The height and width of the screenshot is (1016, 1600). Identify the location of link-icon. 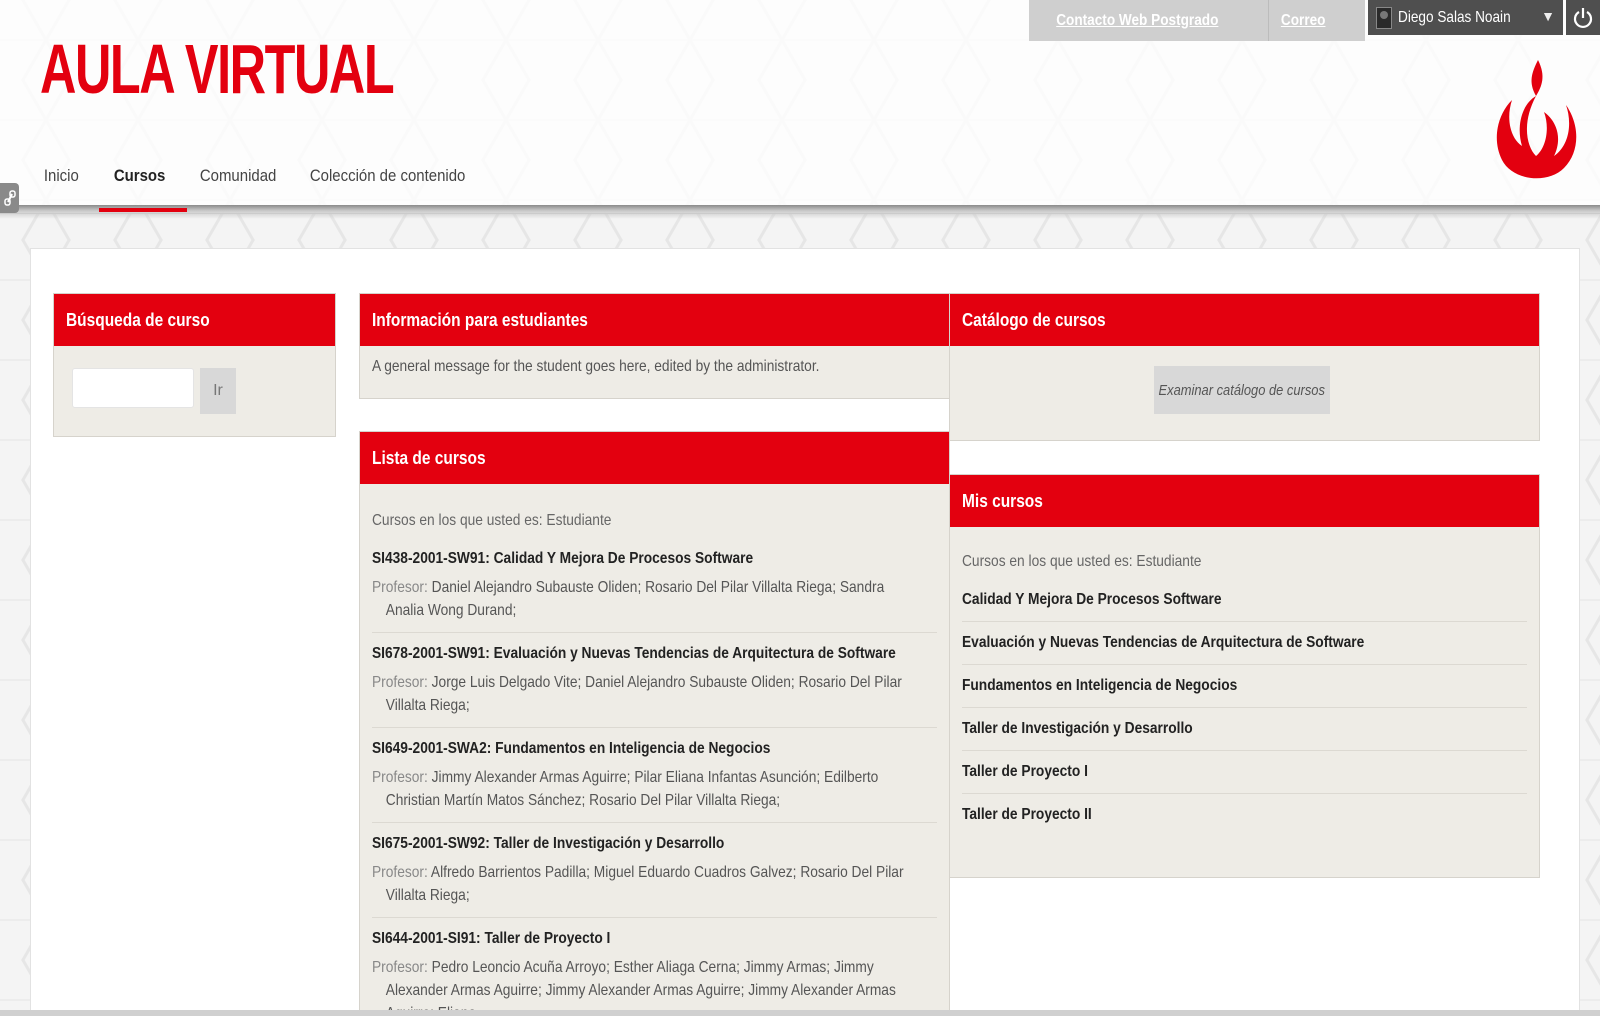
(9, 198).